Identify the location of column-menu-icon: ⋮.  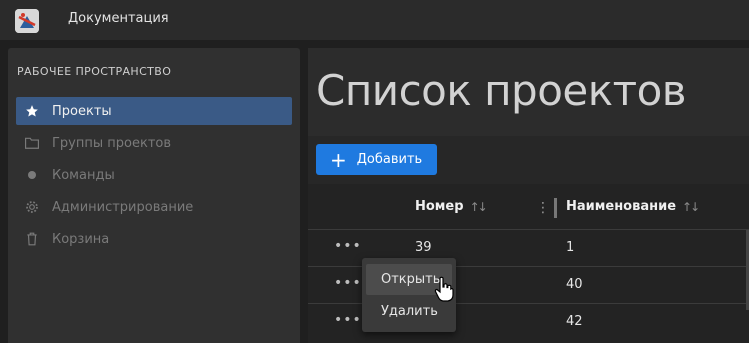
(543, 208).